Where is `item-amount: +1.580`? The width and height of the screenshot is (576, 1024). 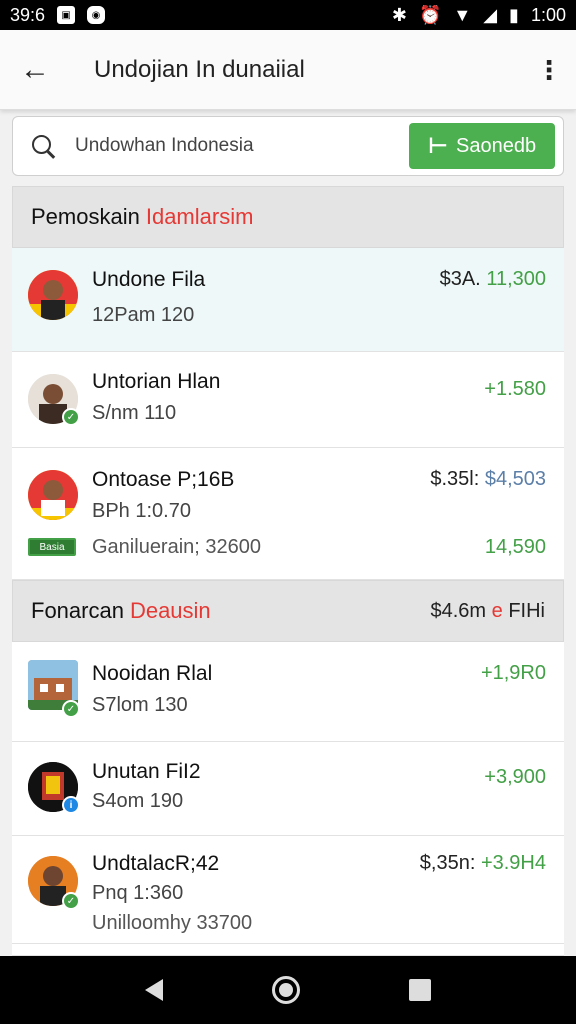
item-amount: +1.580 is located at coordinates (515, 389).